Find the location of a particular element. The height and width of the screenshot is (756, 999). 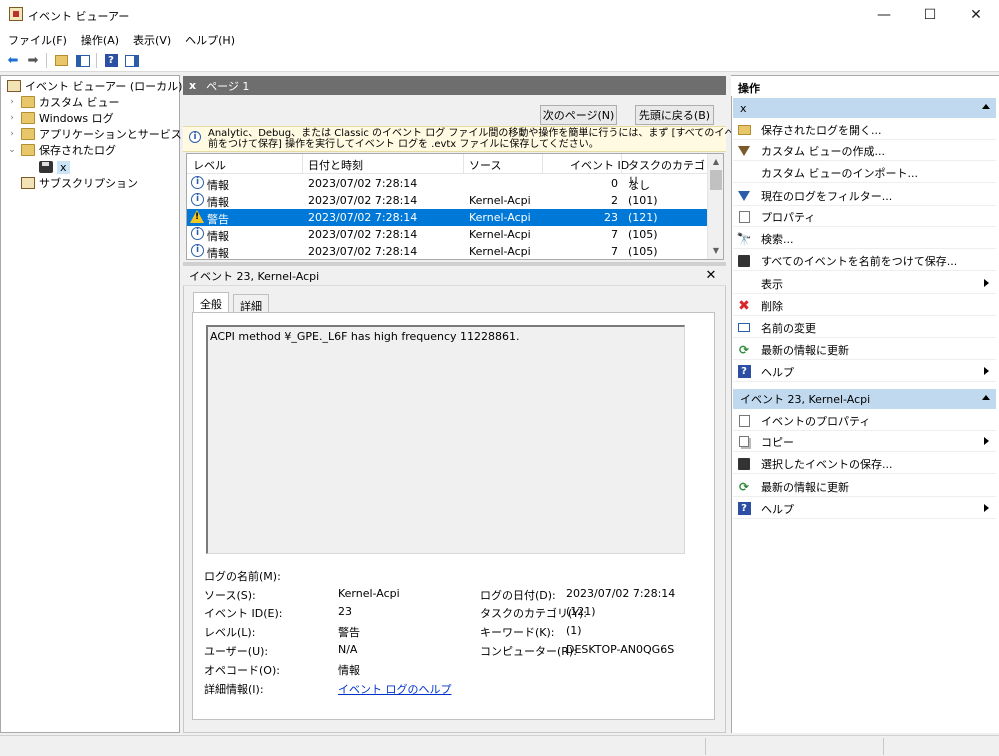

folder-up-icon is located at coordinates (61, 60).